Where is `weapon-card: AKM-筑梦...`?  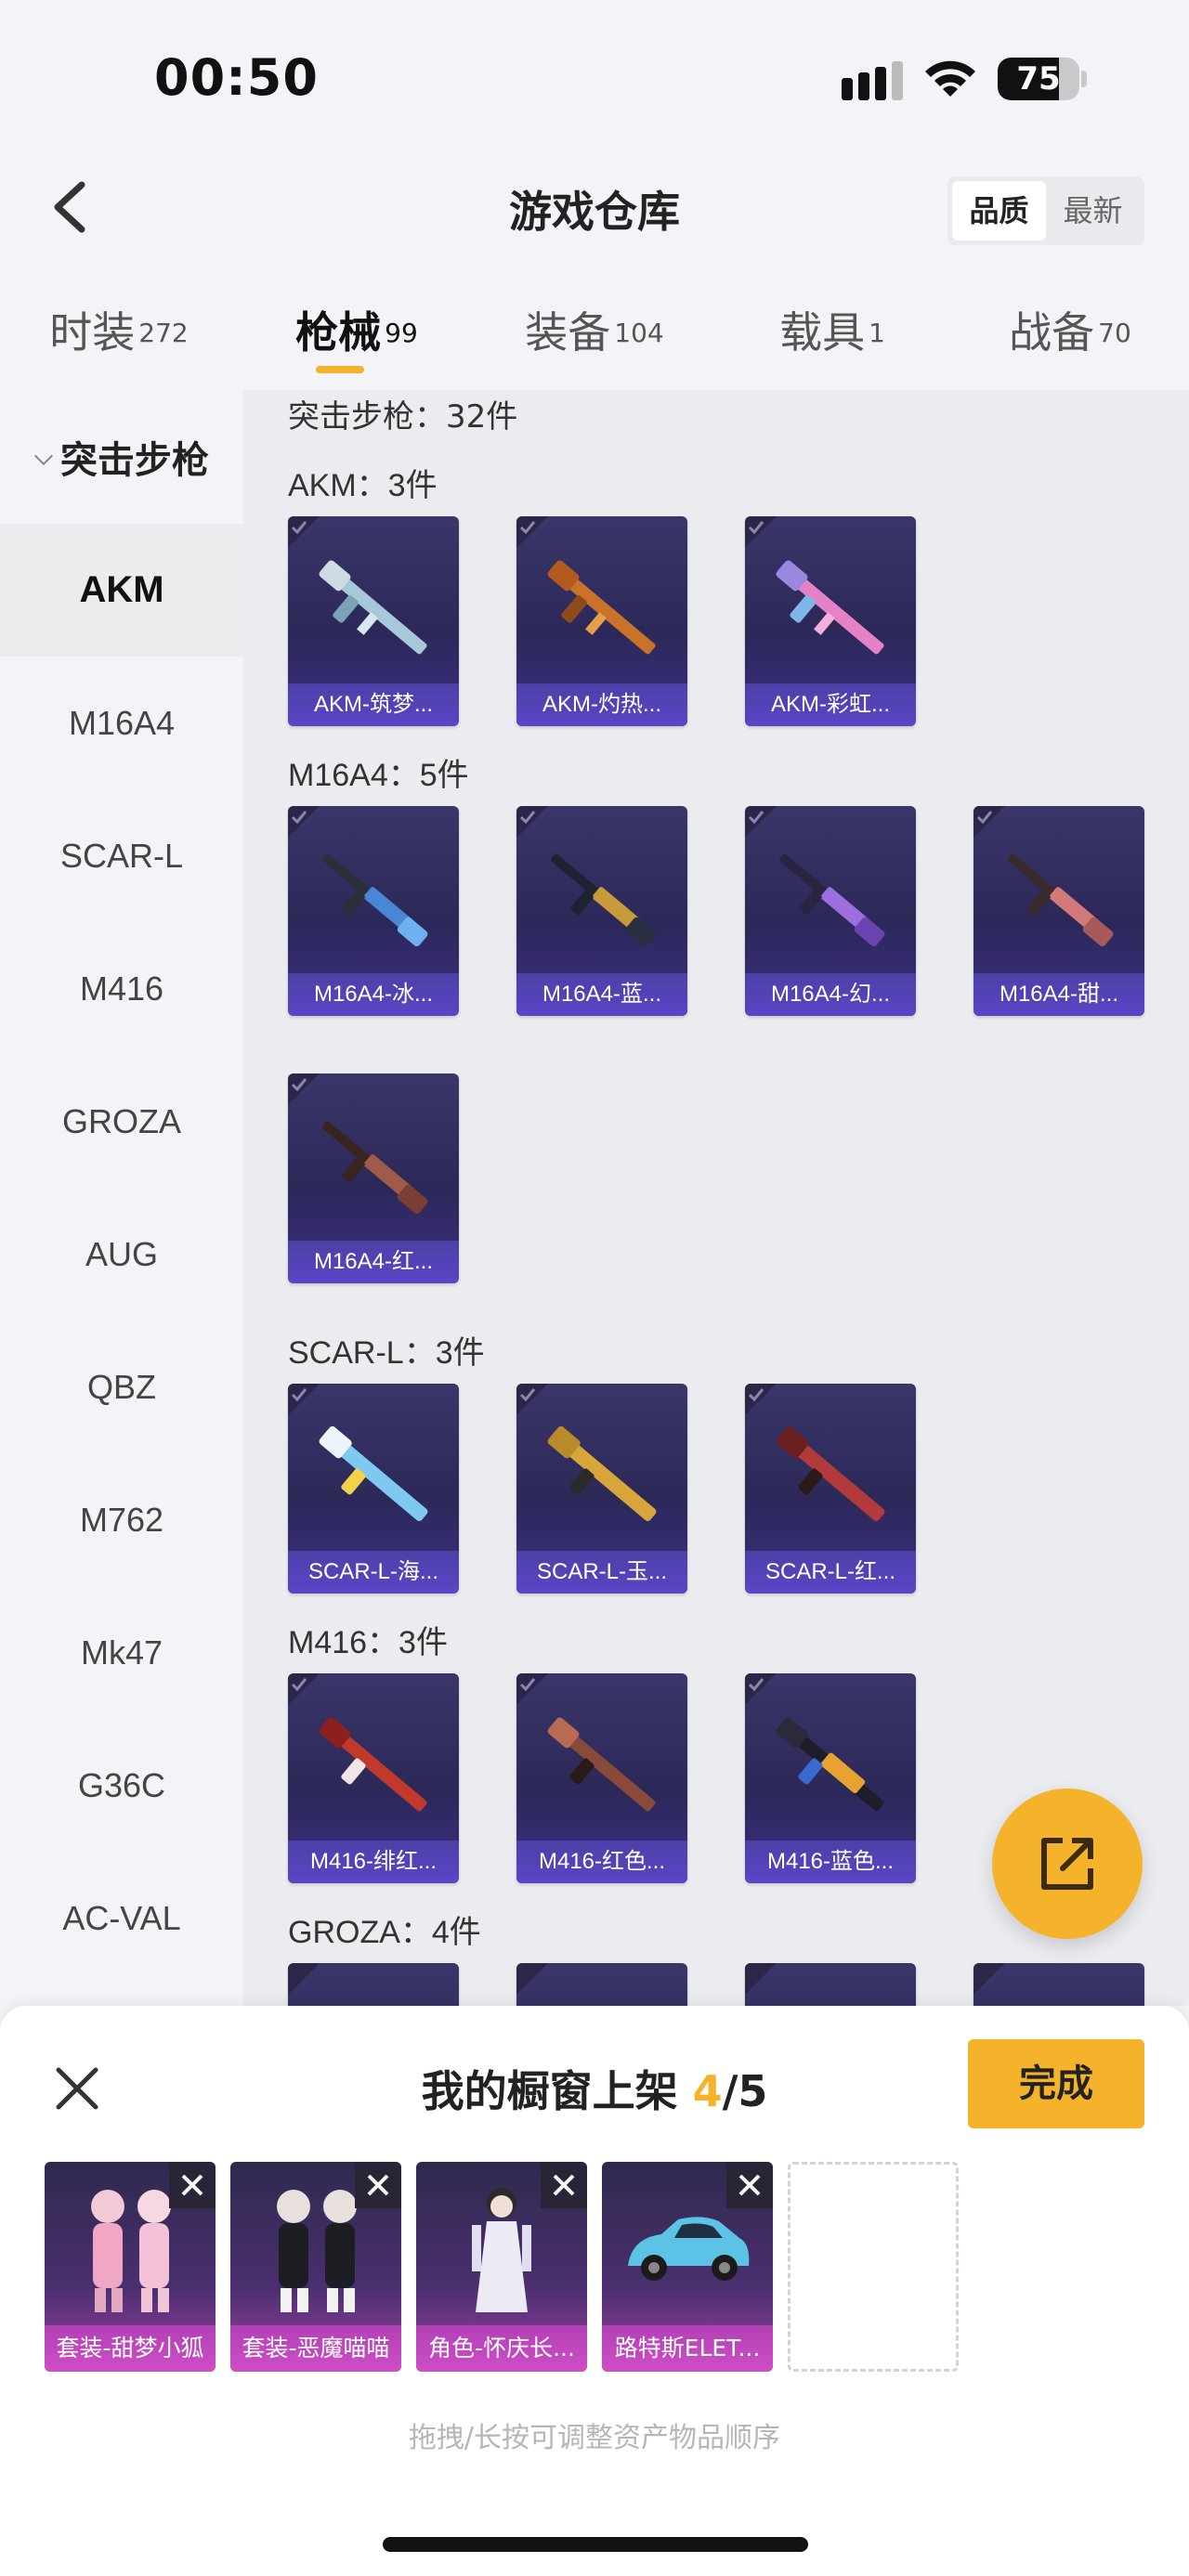
weapon-card: AKM-筑梦... is located at coordinates (374, 621).